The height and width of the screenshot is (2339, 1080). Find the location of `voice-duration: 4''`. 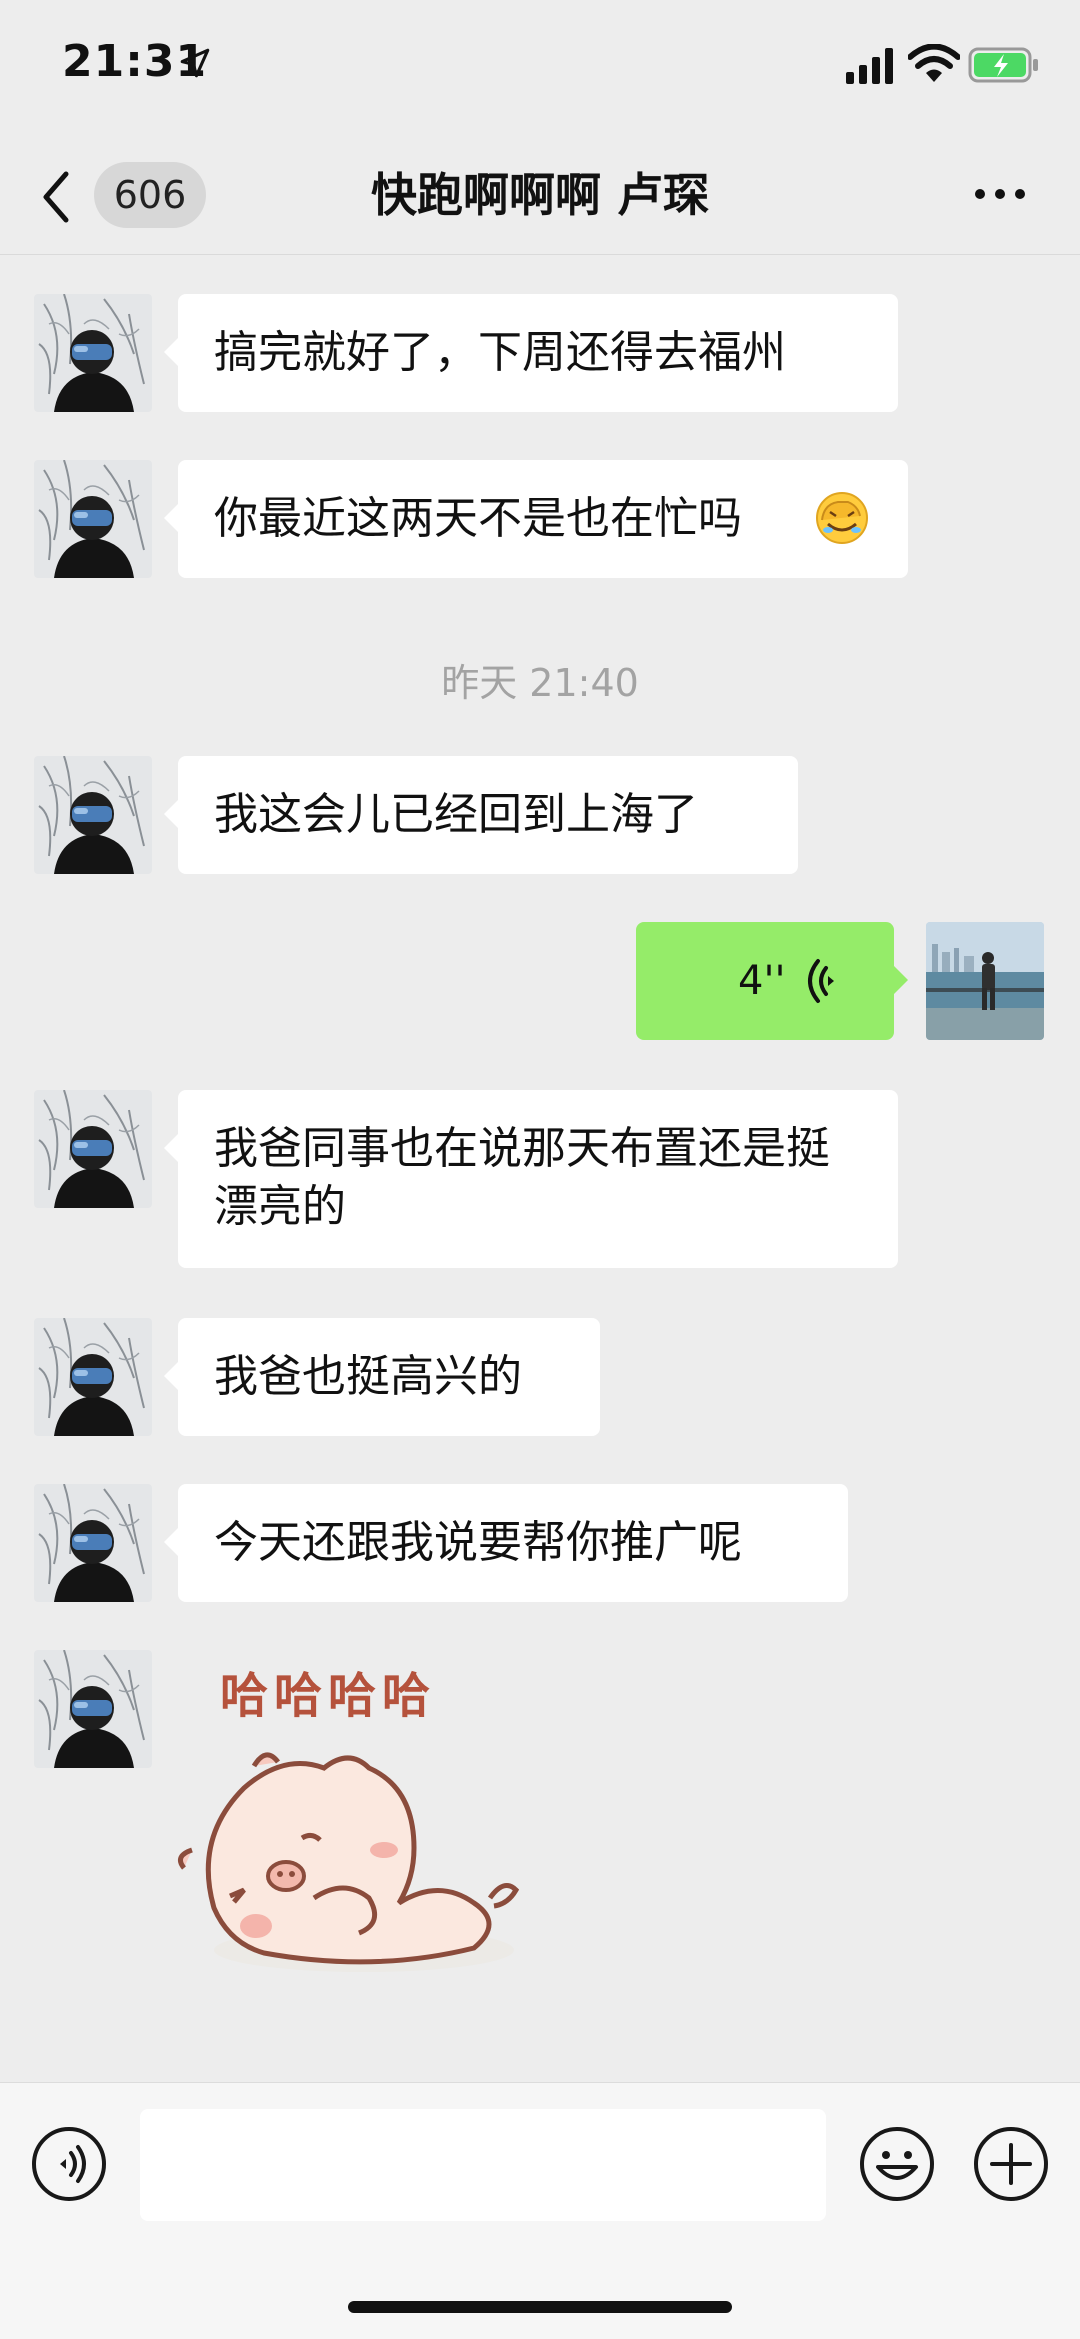

voice-duration: 4'' is located at coordinates (762, 981).